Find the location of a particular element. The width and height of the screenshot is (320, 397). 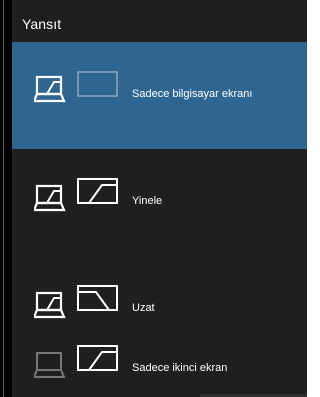

pc-screen-only-icon is located at coordinates (76, 87).